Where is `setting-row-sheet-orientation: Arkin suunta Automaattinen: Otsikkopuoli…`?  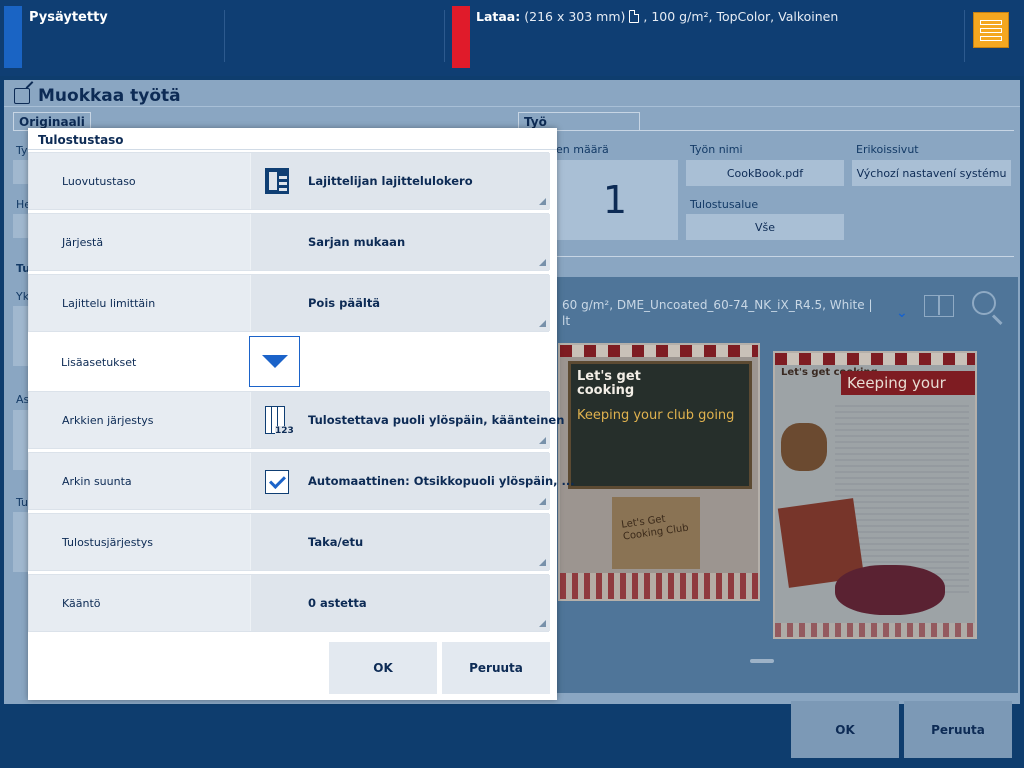 setting-row-sheet-orientation: Arkin suunta Automaattinen: Otsikkopuoli… is located at coordinates (301, 481).